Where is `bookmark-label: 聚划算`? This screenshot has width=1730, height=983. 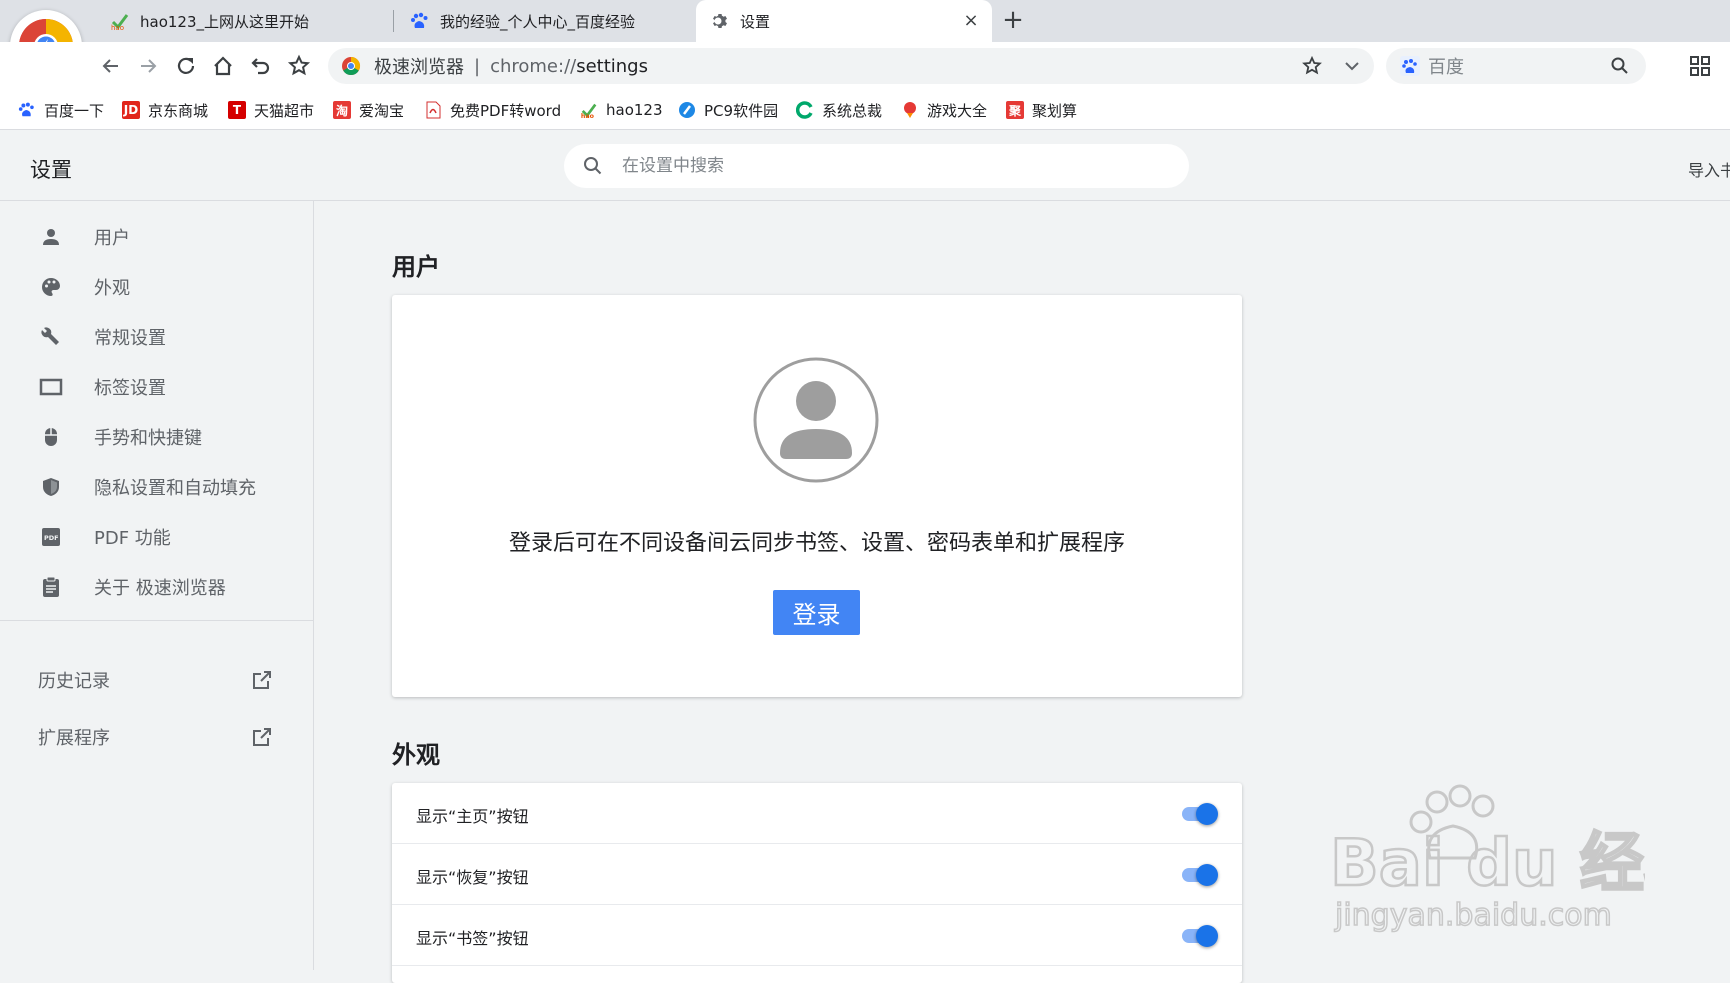
bookmark-label: 聚划算 is located at coordinates (1055, 110).